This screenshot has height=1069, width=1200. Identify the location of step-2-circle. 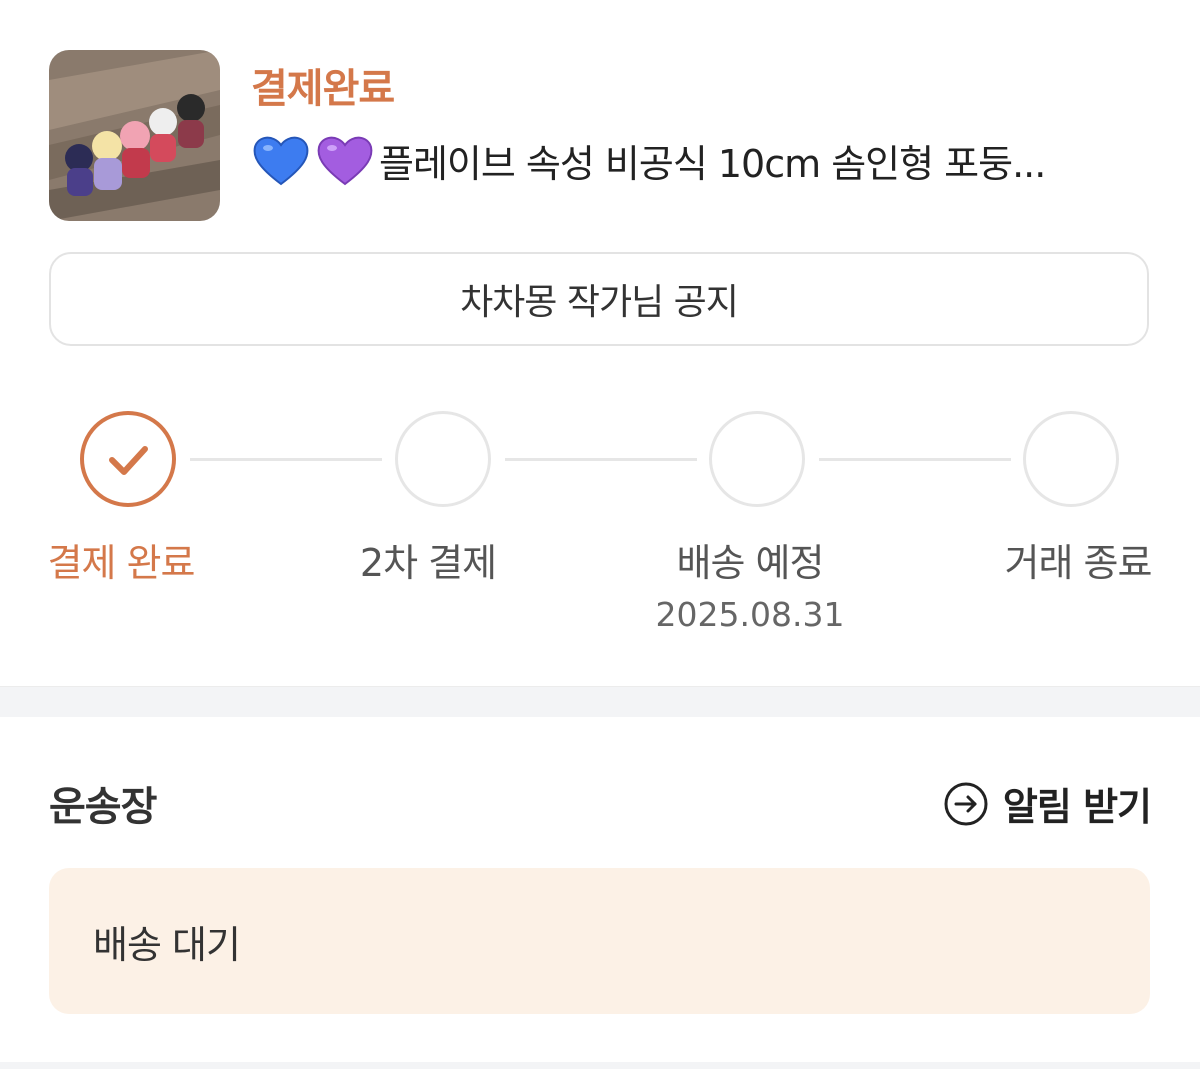
(443, 459).